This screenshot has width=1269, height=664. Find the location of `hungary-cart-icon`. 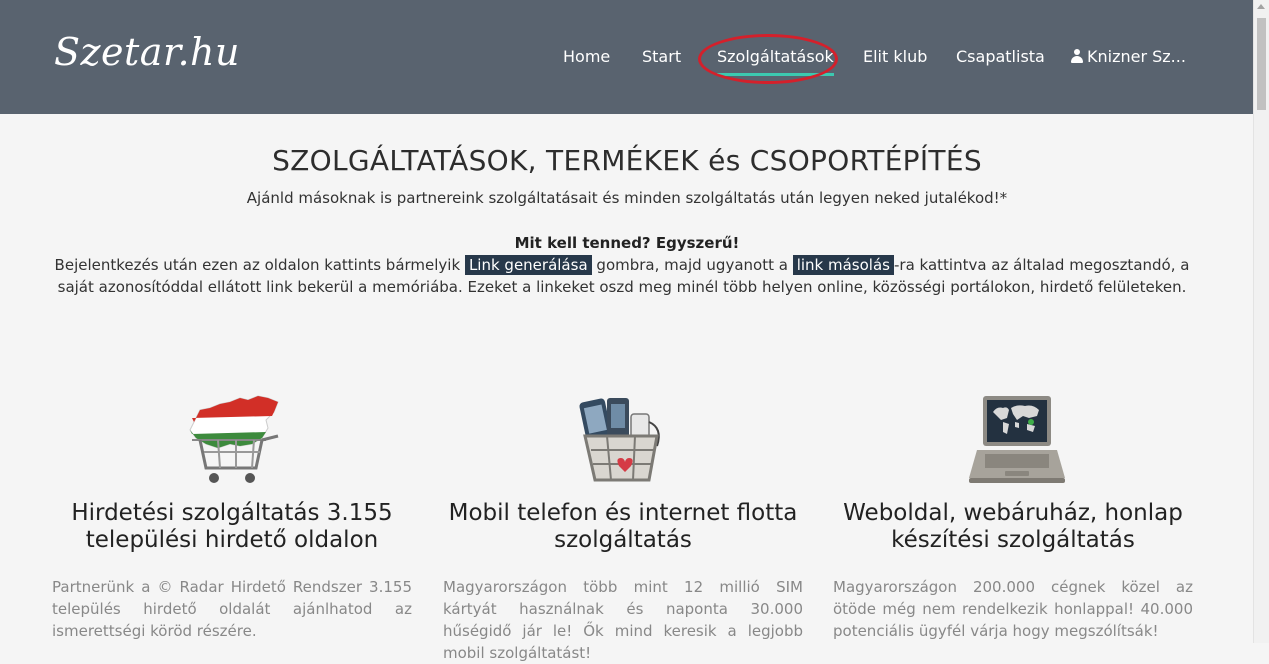

hungary-cart-icon is located at coordinates (236, 439).